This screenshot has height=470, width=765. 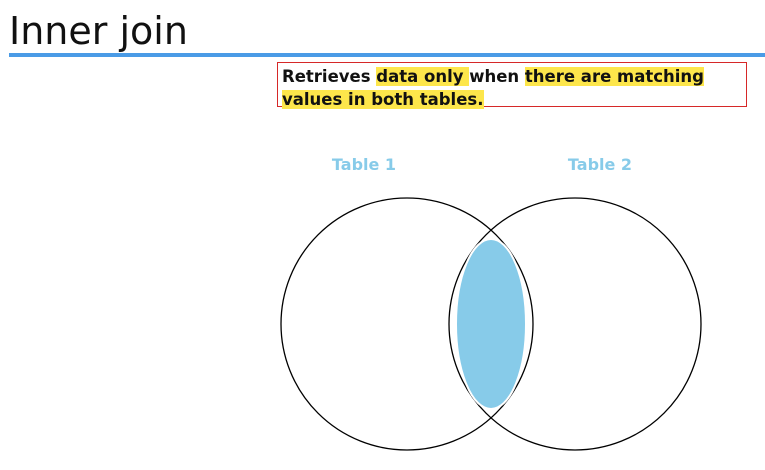 I want to click on inner-join-intersection, so click(x=491, y=324).